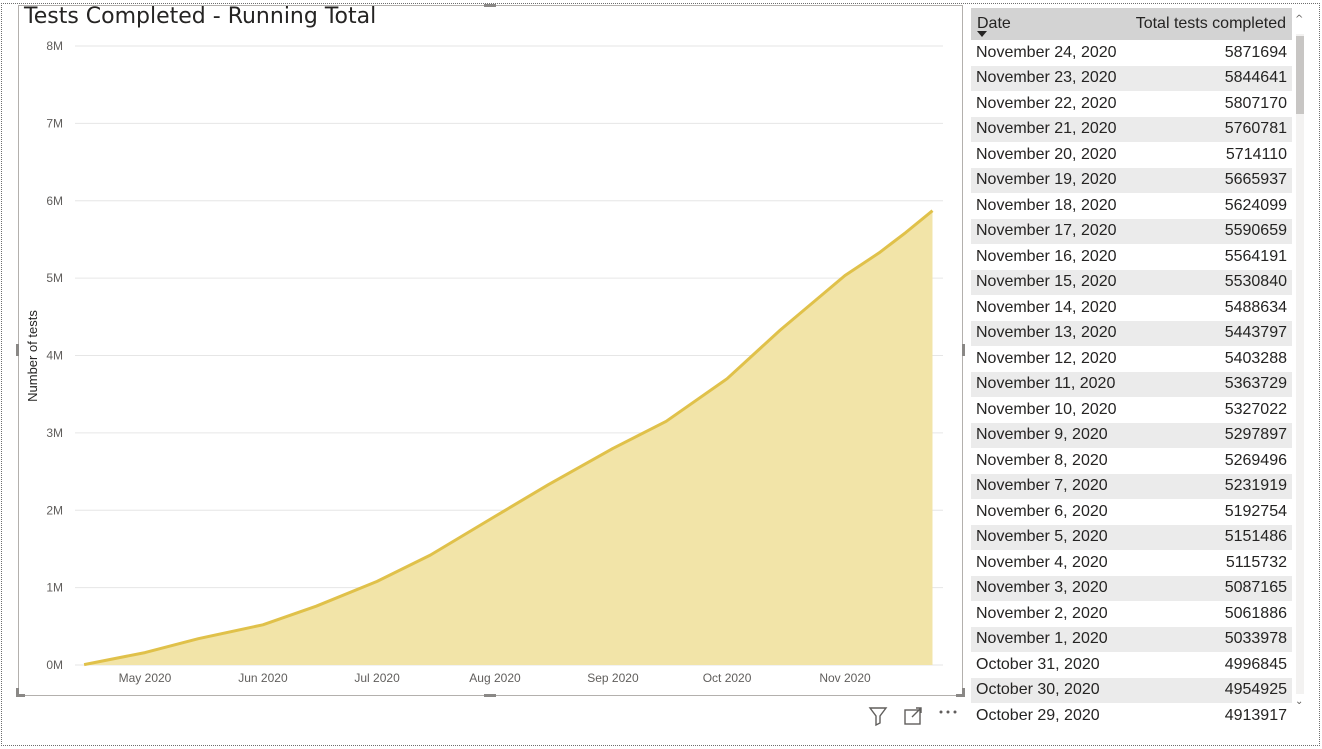  What do you see at coordinates (1047, 639) in the screenshot?
I see `cell-date: November 1, 2020` at bounding box center [1047, 639].